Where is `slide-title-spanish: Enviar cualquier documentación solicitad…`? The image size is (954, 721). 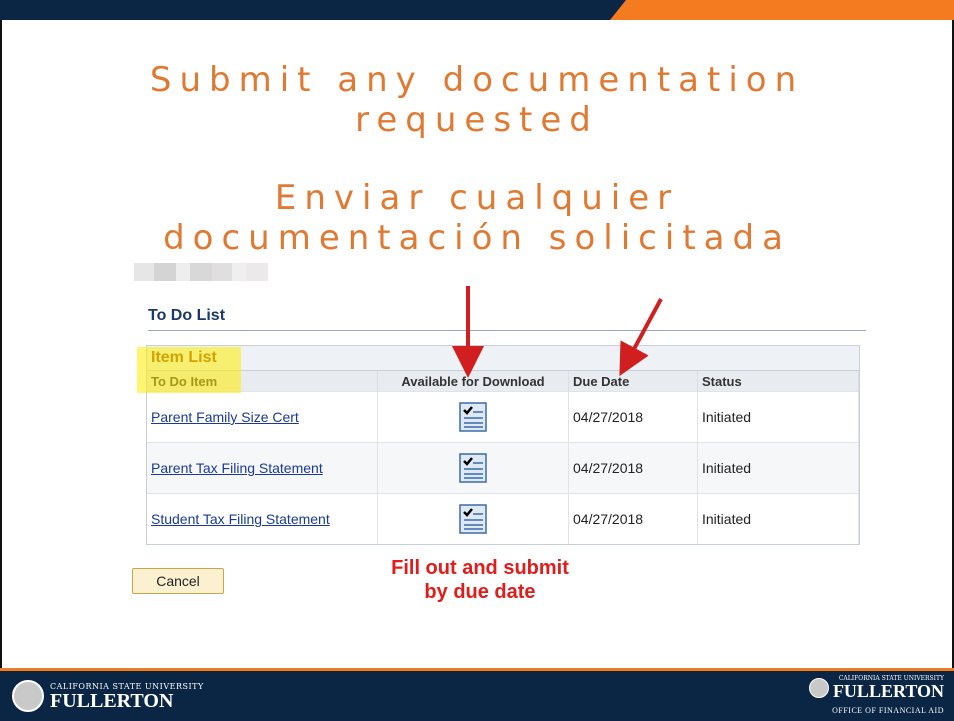
slide-title-spanish: Enviar cualquier documentación solicitad… is located at coordinates (477, 218).